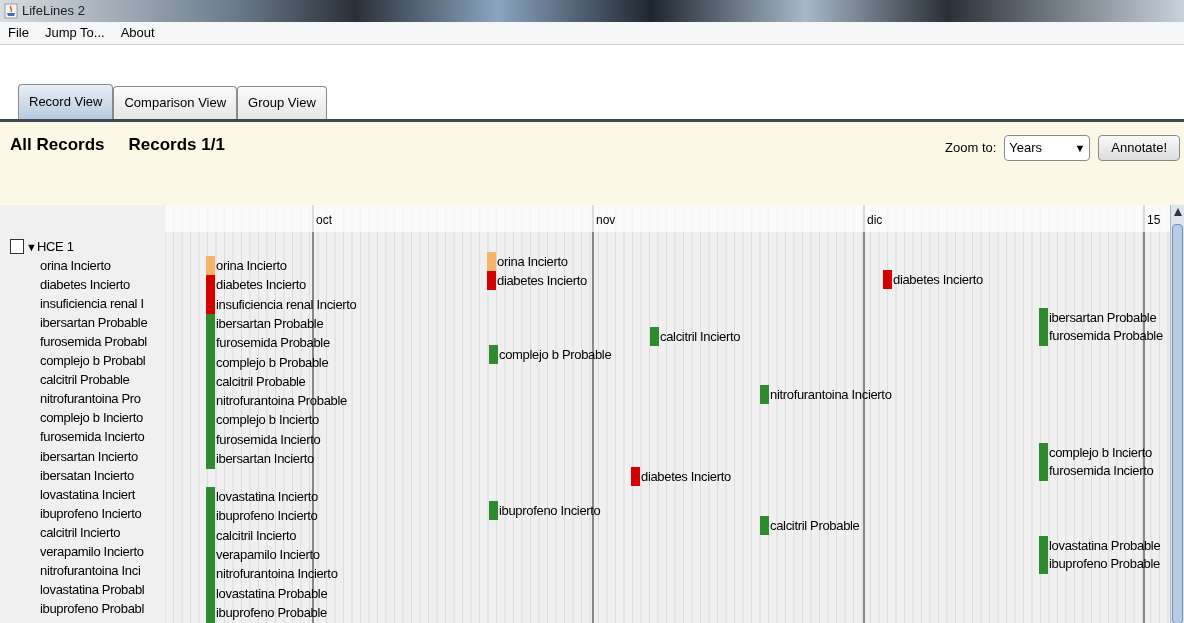  What do you see at coordinates (606, 220) in the screenshot?
I see `axis-label: nov` at bounding box center [606, 220].